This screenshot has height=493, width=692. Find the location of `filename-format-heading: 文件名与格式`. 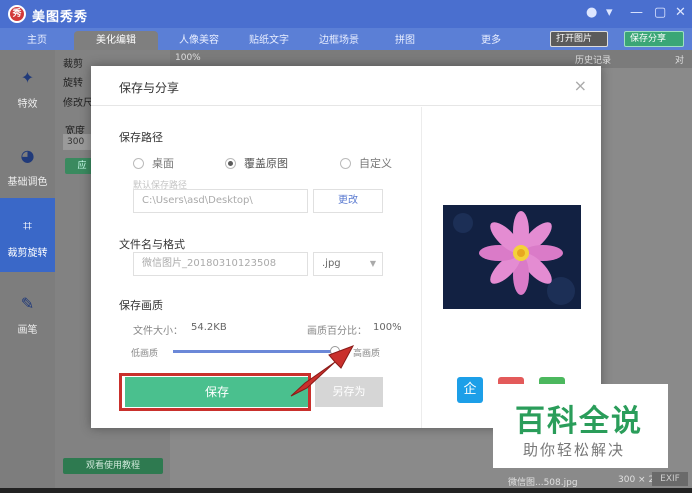

filename-format-heading: 文件名与格式 is located at coordinates (152, 244).